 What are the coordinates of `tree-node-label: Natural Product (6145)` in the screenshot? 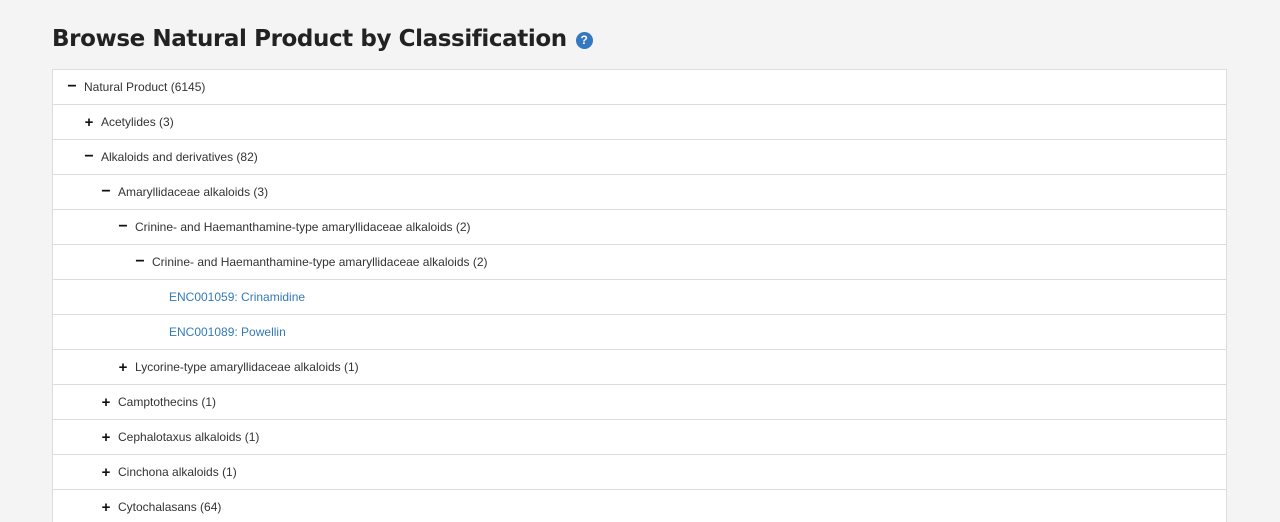 It's located at (145, 87).